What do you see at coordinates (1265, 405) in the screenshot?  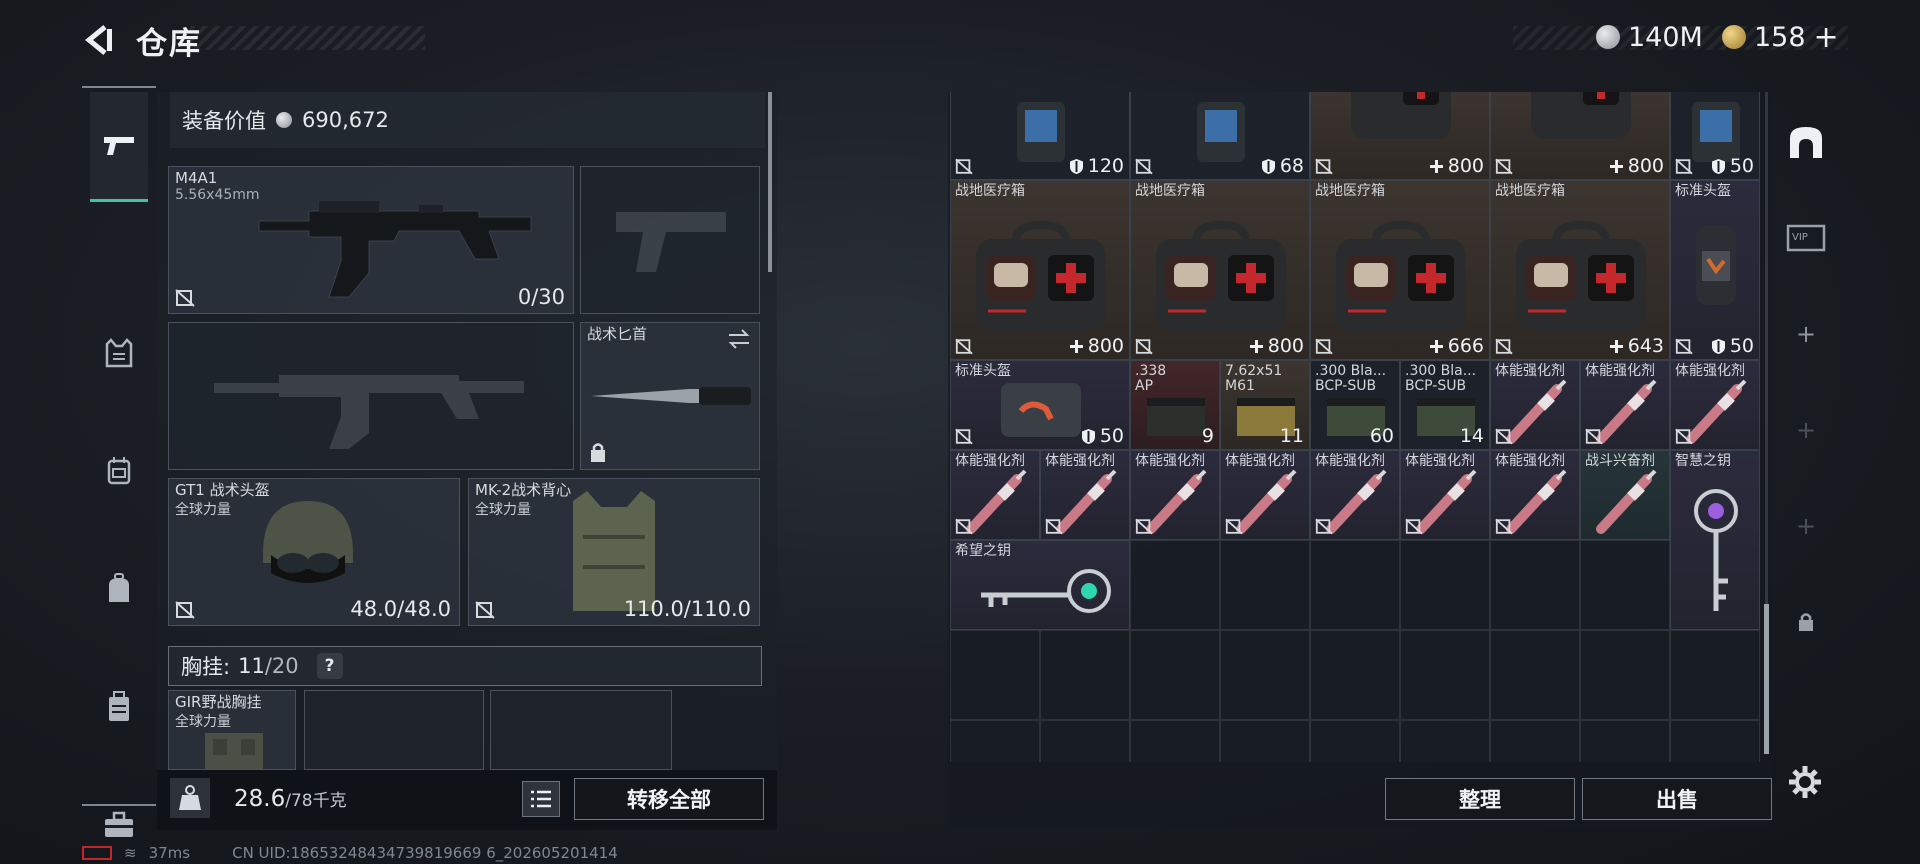 I see `stash-item-ammo: 7.62x51 M61 11` at bounding box center [1265, 405].